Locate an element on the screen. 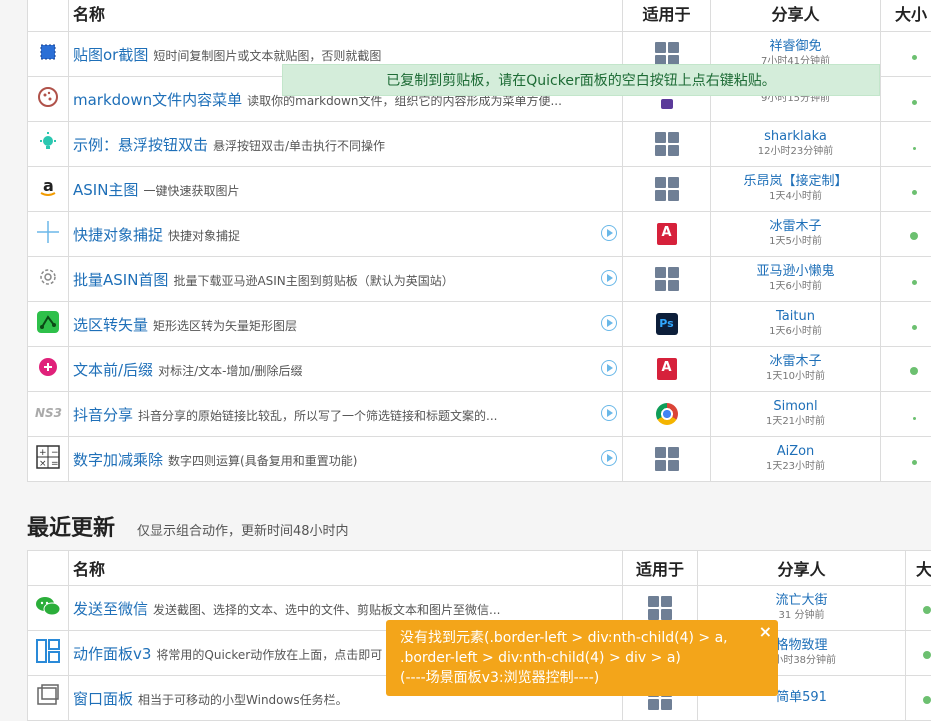  action-description: 一键快速获取图片 is located at coordinates (191, 191).